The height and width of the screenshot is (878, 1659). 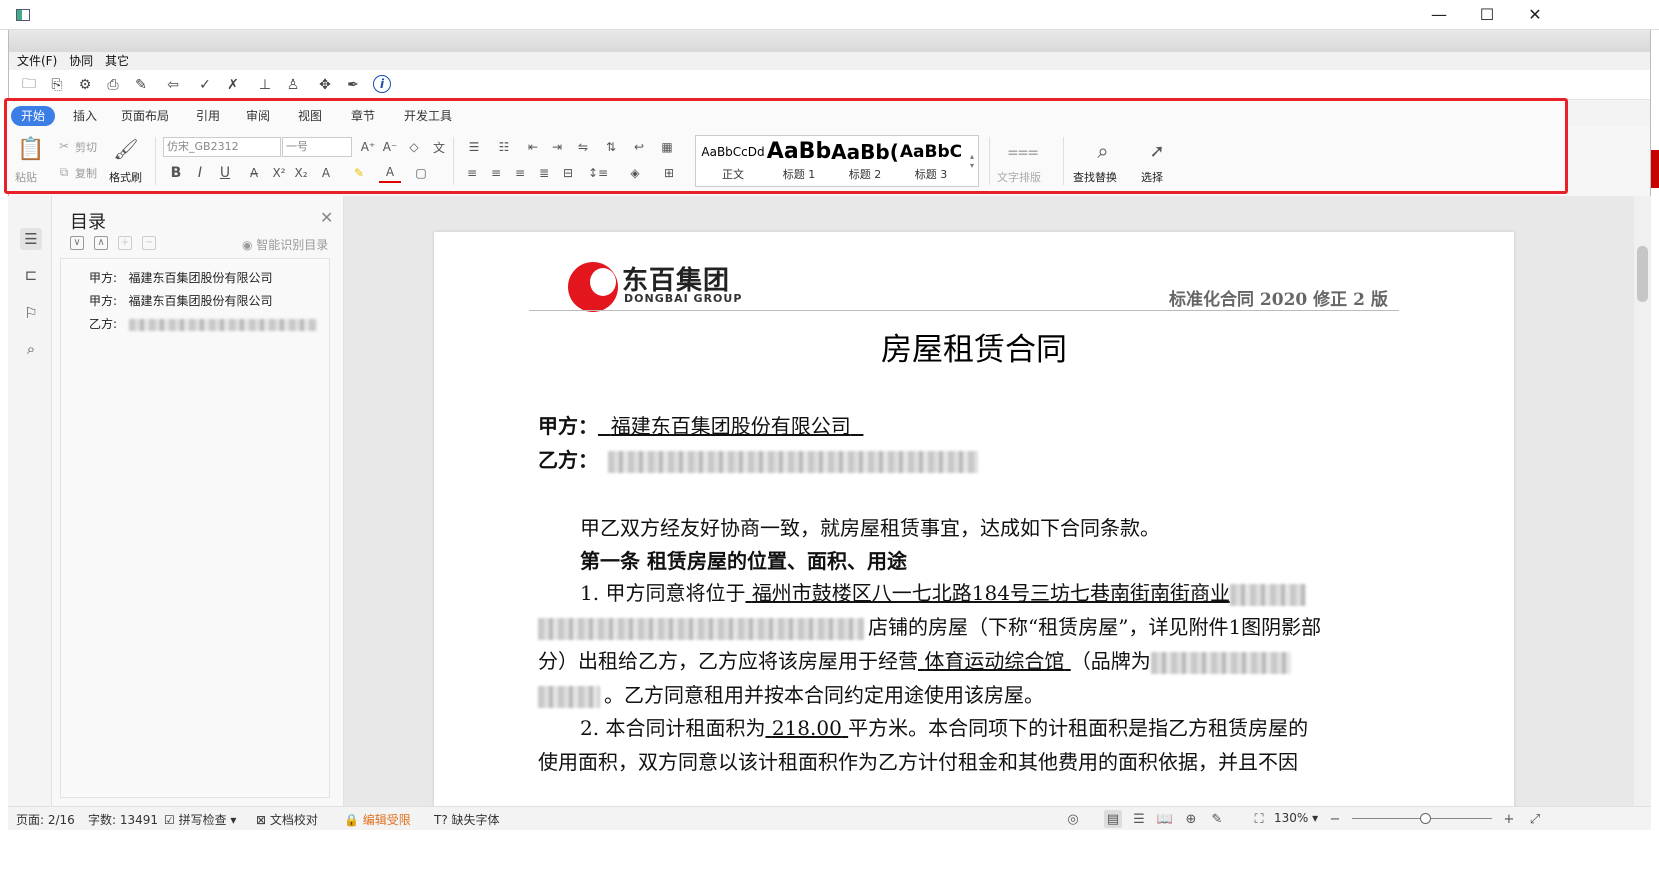 I want to click on increase-indent-icon: ⇥, so click(x=557, y=147).